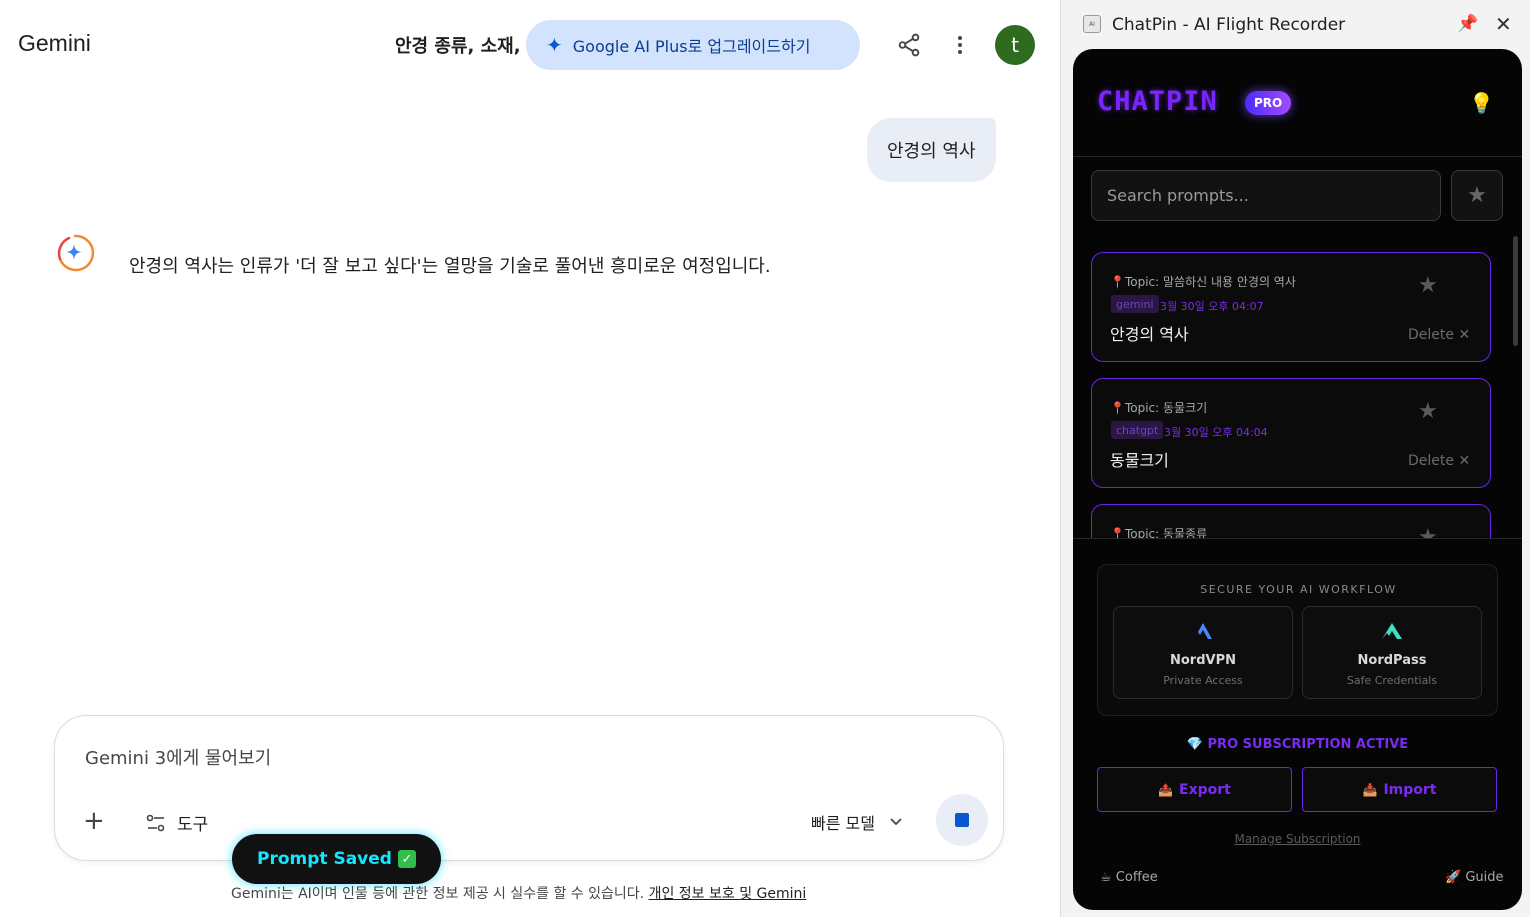 The height and width of the screenshot is (917, 1530). Describe the element at coordinates (1157, 101) in the screenshot. I see `chatpin-logo: CHATPIN` at that location.